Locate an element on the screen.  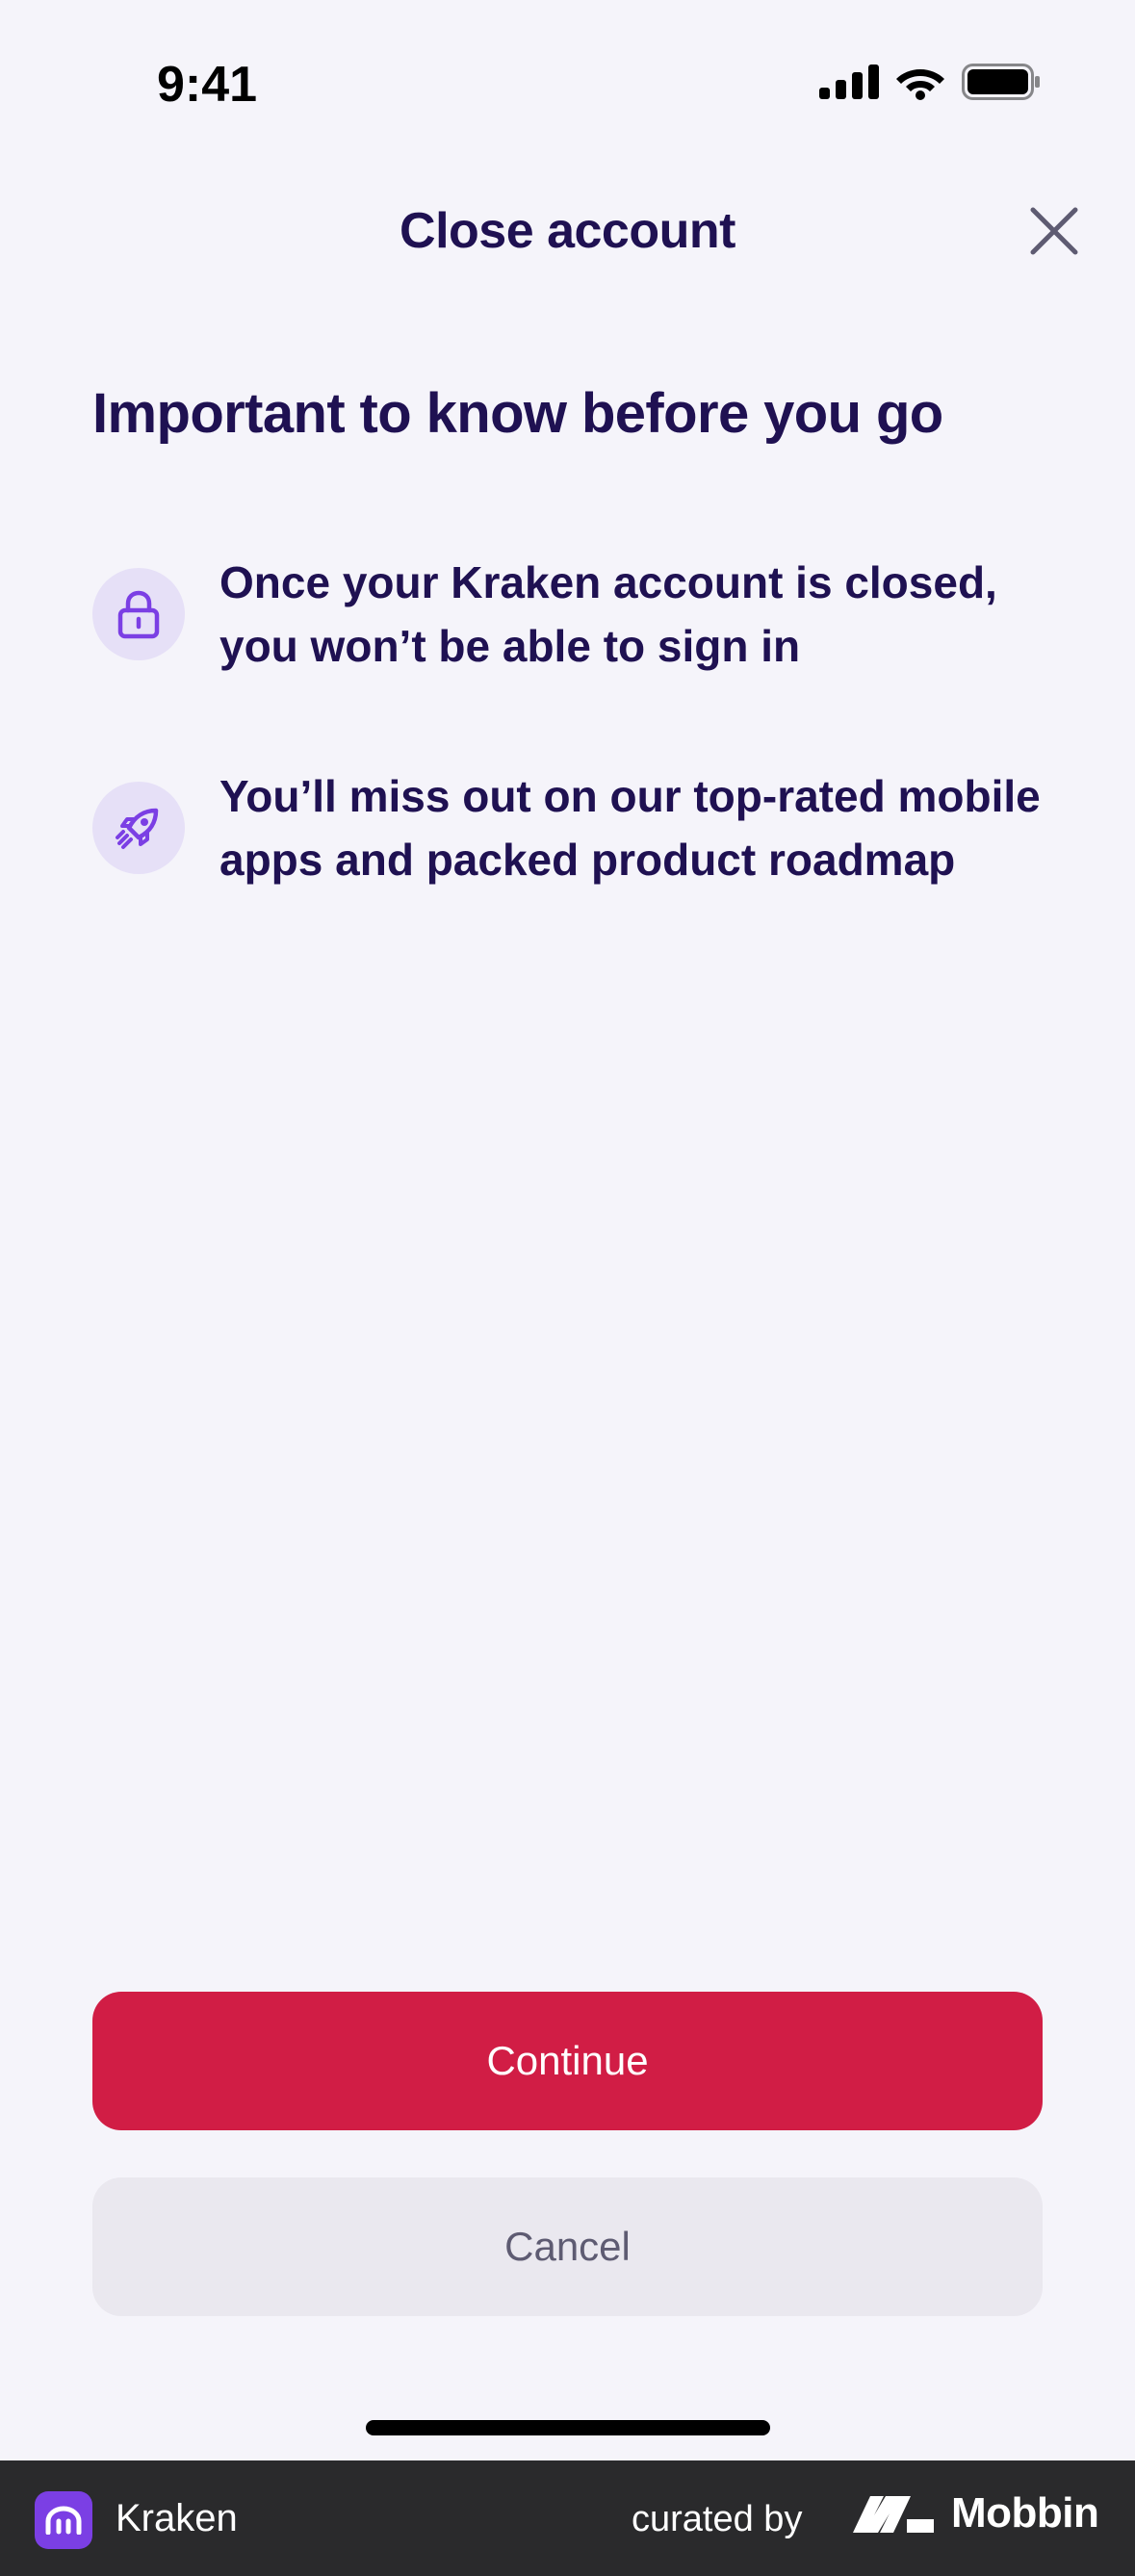
home-indicator is located at coordinates (568, 2427).